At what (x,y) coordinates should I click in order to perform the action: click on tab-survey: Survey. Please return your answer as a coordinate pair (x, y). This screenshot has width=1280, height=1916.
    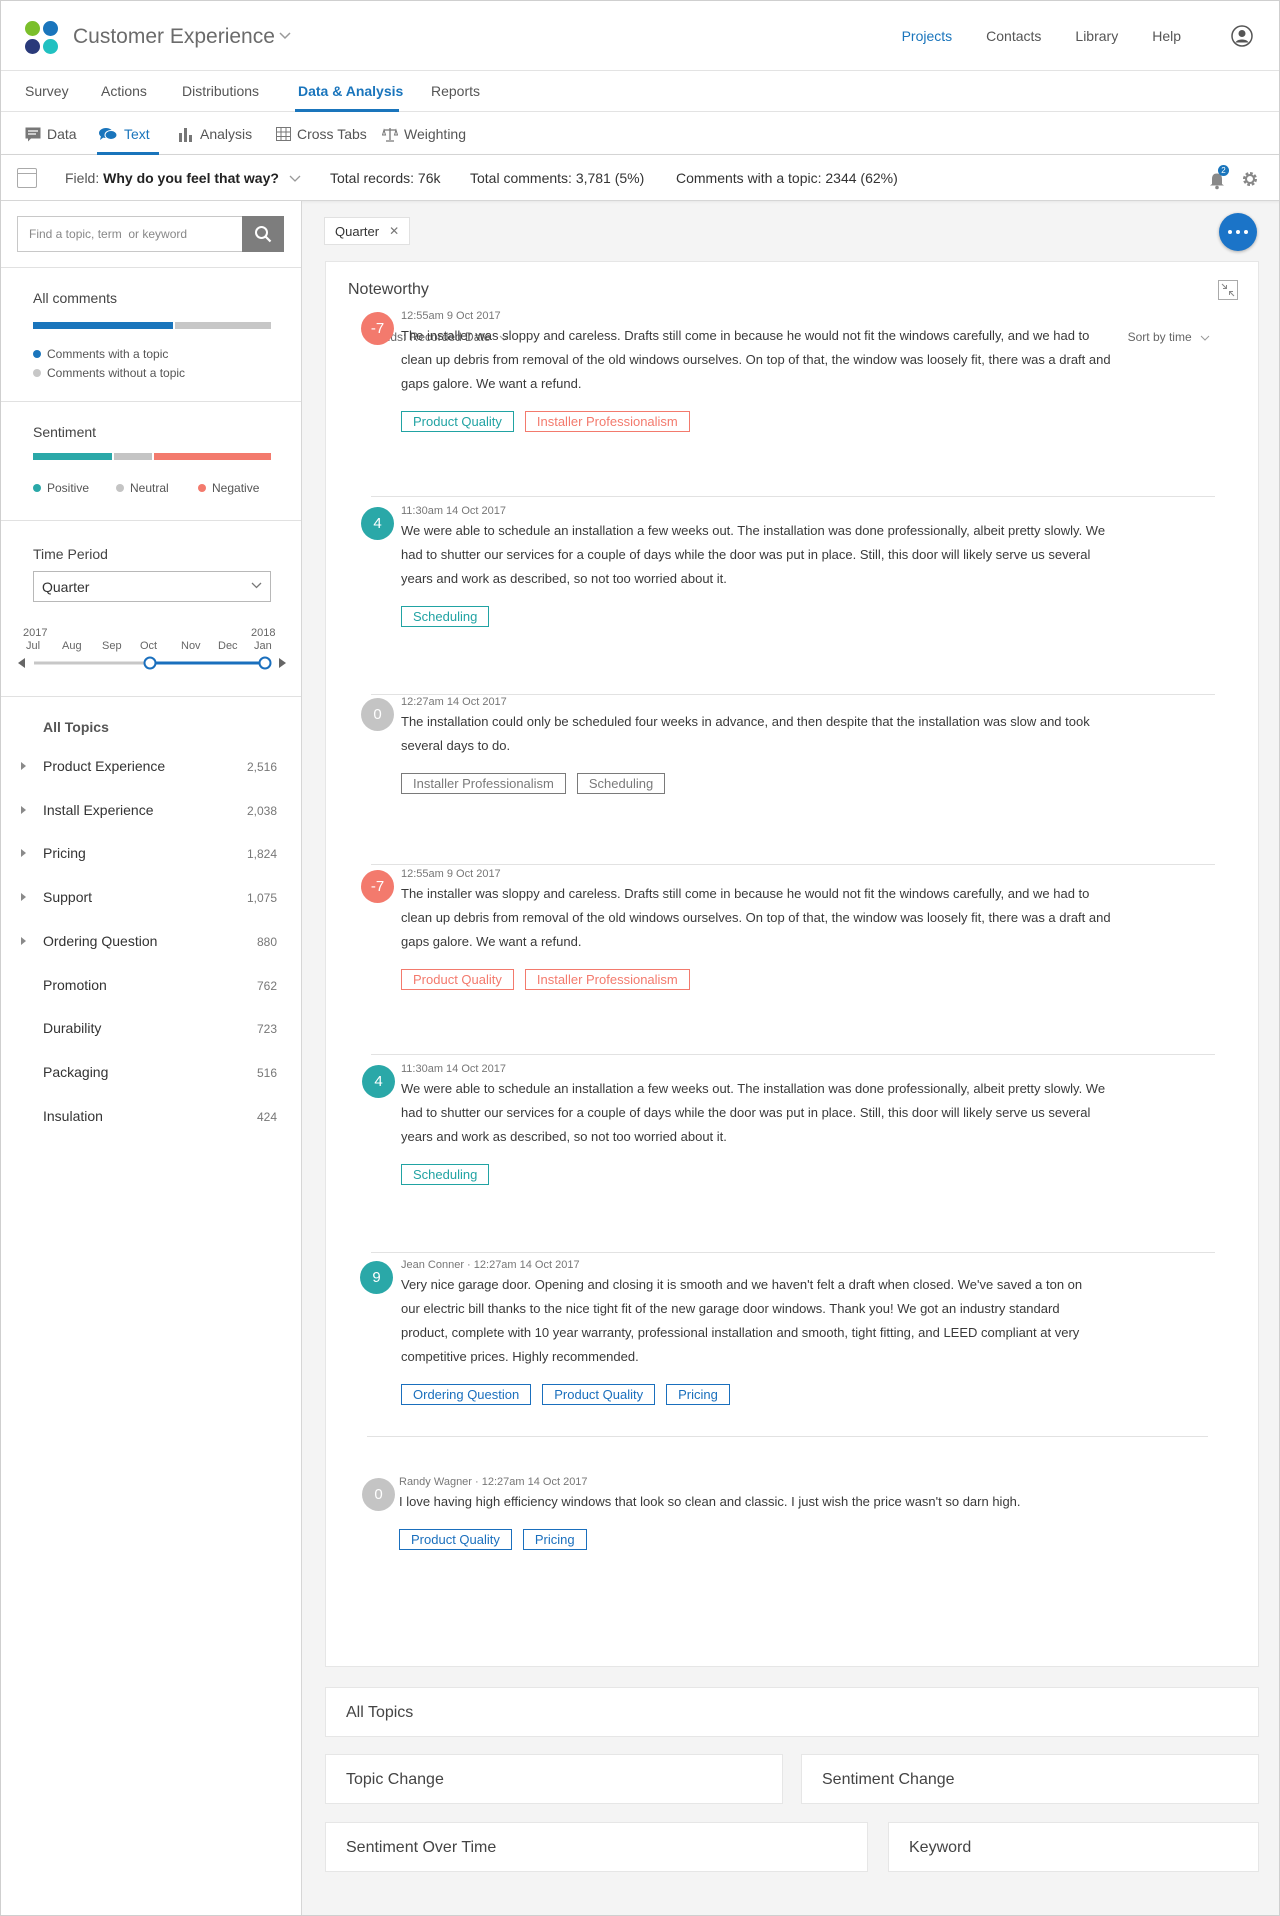
    Looking at the image, I should click on (47, 91).